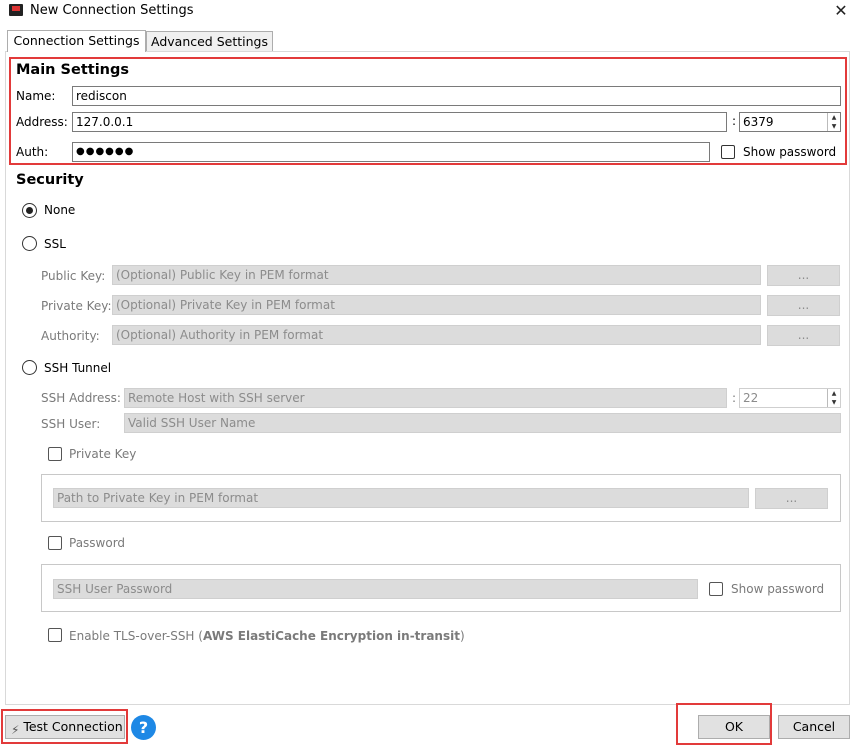 The width and height of the screenshot is (855, 745). Describe the element at coordinates (97, 543) in the screenshot. I see `password-check-label: Password` at that location.